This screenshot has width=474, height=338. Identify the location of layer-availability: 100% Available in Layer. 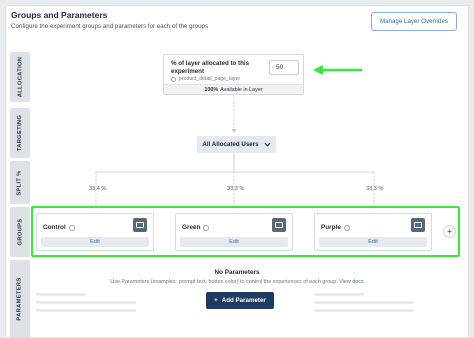
(233, 89).